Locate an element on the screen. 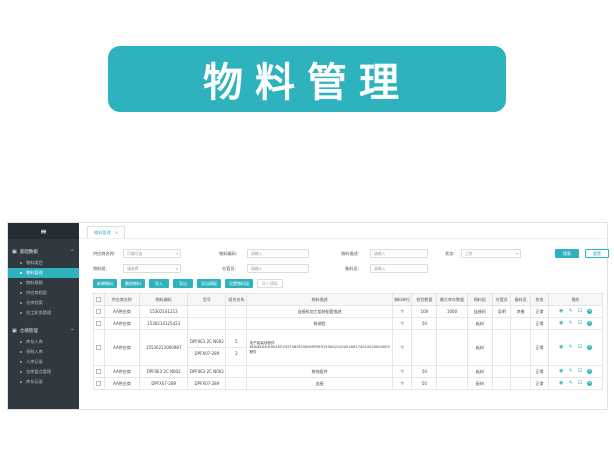 The image size is (614, 460). cell-unit: 个 is located at coordinates (402, 323).